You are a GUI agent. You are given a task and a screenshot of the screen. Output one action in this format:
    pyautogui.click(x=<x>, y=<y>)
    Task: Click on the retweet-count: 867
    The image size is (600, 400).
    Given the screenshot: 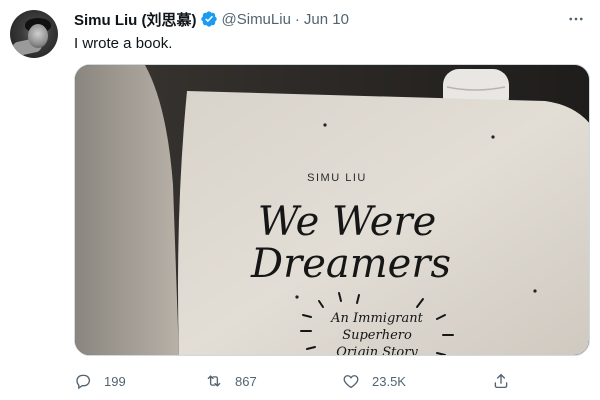 What is the action you would take?
    pyautogui.click(x=246, y=381)
    